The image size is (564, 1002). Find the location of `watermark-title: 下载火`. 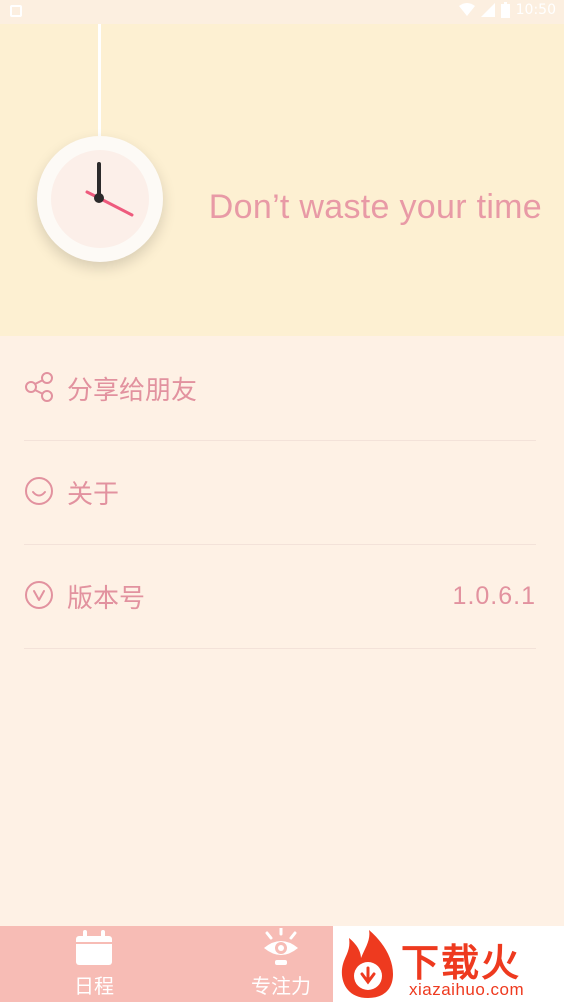

watermark-title: 下载火 is located at coordinates (461, 963).